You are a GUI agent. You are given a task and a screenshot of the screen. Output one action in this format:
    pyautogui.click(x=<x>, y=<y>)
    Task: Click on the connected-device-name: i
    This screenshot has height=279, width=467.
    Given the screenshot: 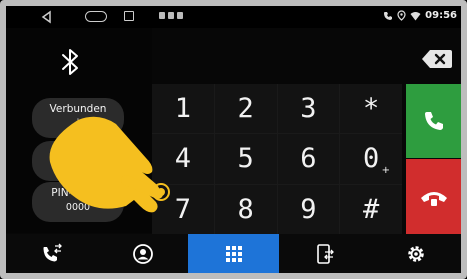 What is the action you would take?
    pyautogui.click(x=78, y=123)
    